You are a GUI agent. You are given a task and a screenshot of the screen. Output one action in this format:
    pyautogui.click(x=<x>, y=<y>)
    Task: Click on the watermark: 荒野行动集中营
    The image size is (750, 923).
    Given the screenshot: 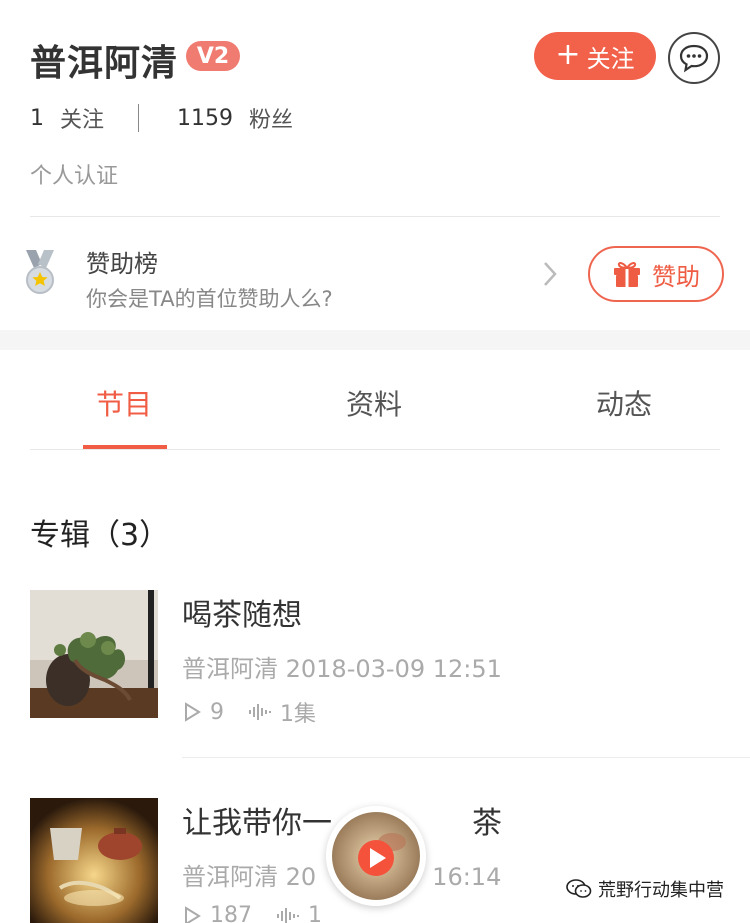 What is the action you would take?
    pyautogui.click(x=645, y=889)
    